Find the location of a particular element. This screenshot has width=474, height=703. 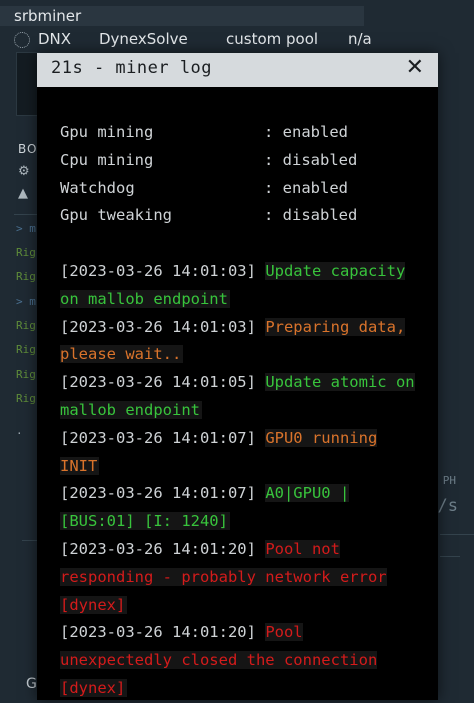

setting-key: Gpu tweaking is located at coordinates (116, 215).